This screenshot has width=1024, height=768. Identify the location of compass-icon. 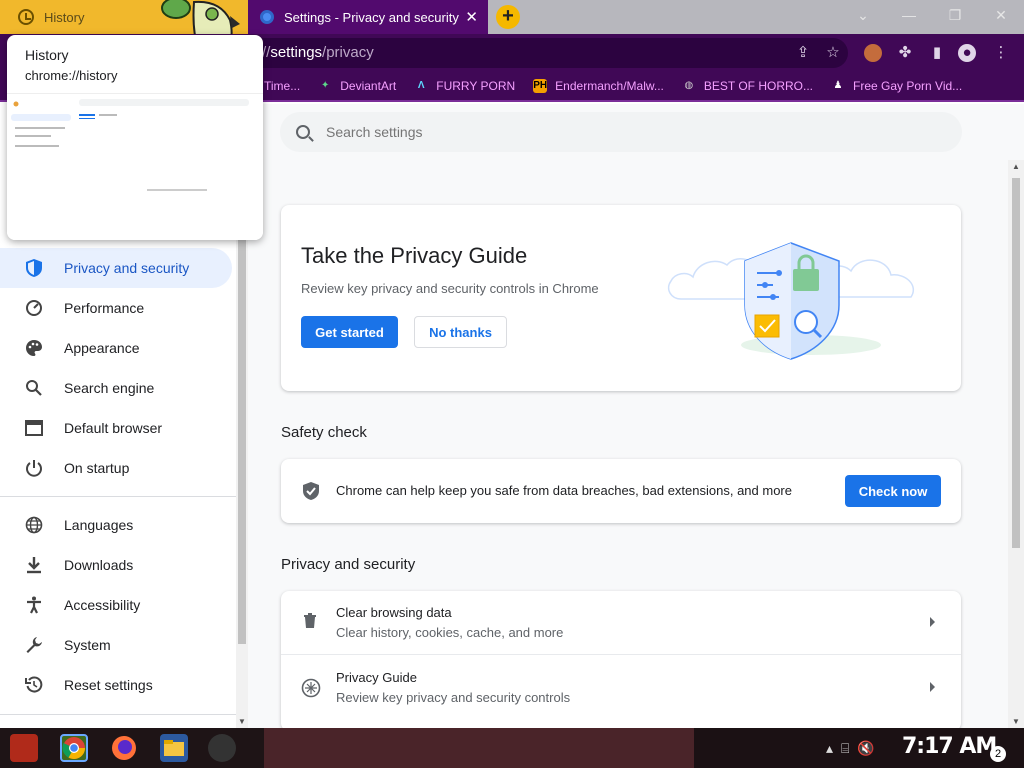
(311, 688).